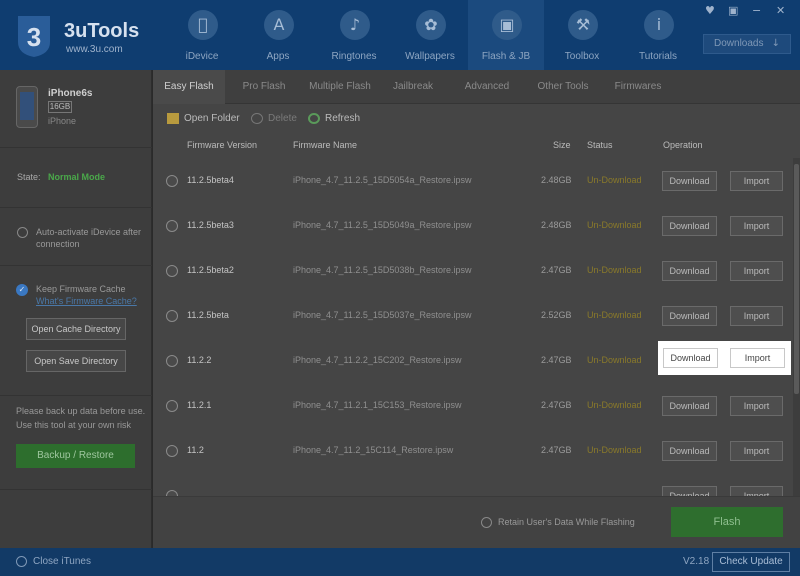  Describe the element at coordinates (756, 10) in the screenshot. I see `minimize-icon: −` at that location.